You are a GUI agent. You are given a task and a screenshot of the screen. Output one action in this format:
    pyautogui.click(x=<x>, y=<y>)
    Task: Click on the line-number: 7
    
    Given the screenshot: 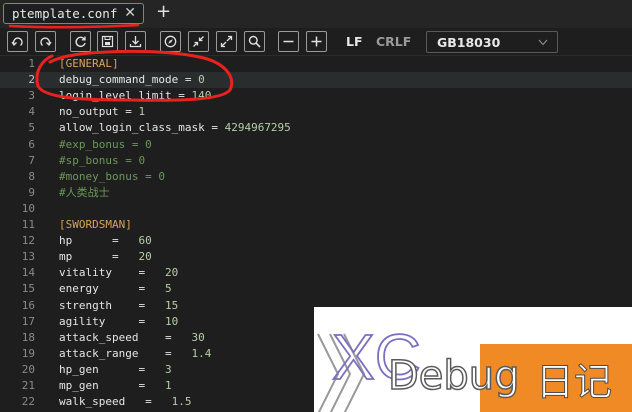 What is the action you would take?
    pyautogui.click(x=31, y=160)
    